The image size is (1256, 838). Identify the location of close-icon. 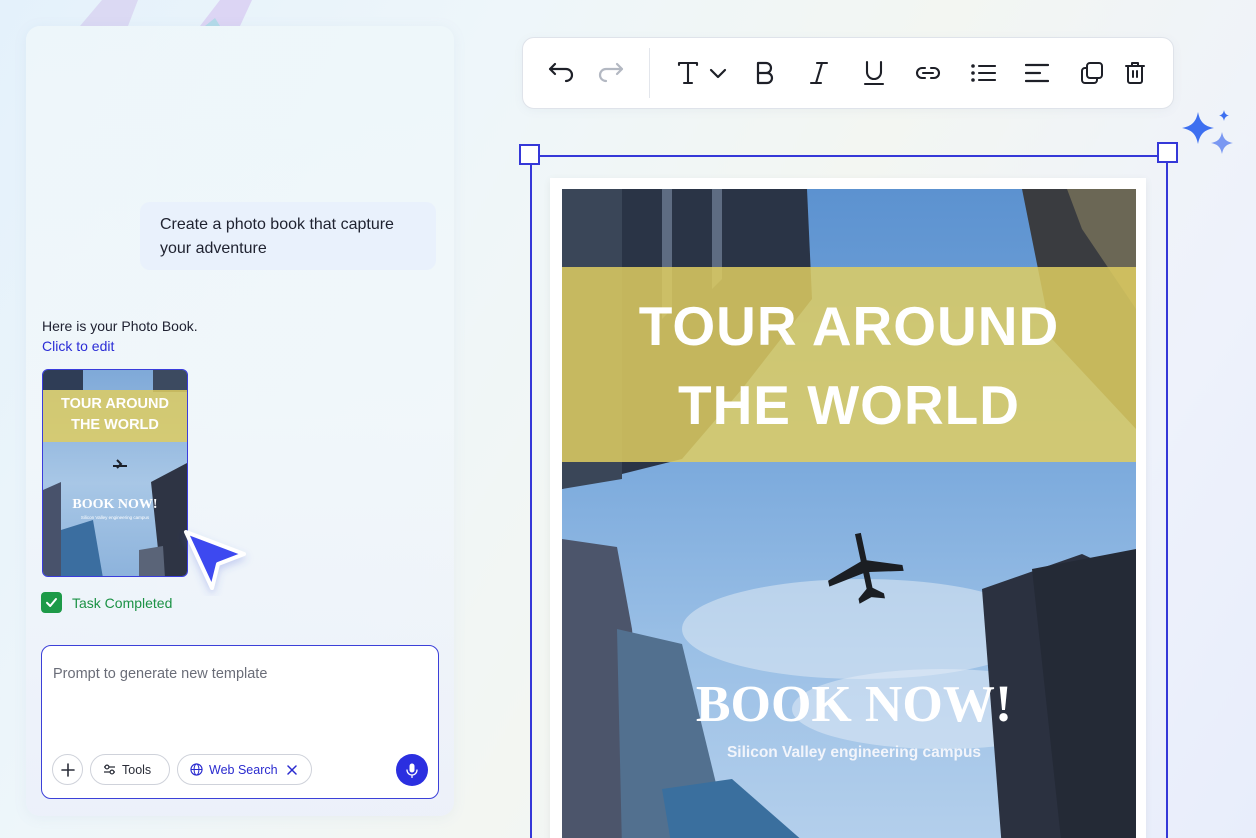
(291, 769).